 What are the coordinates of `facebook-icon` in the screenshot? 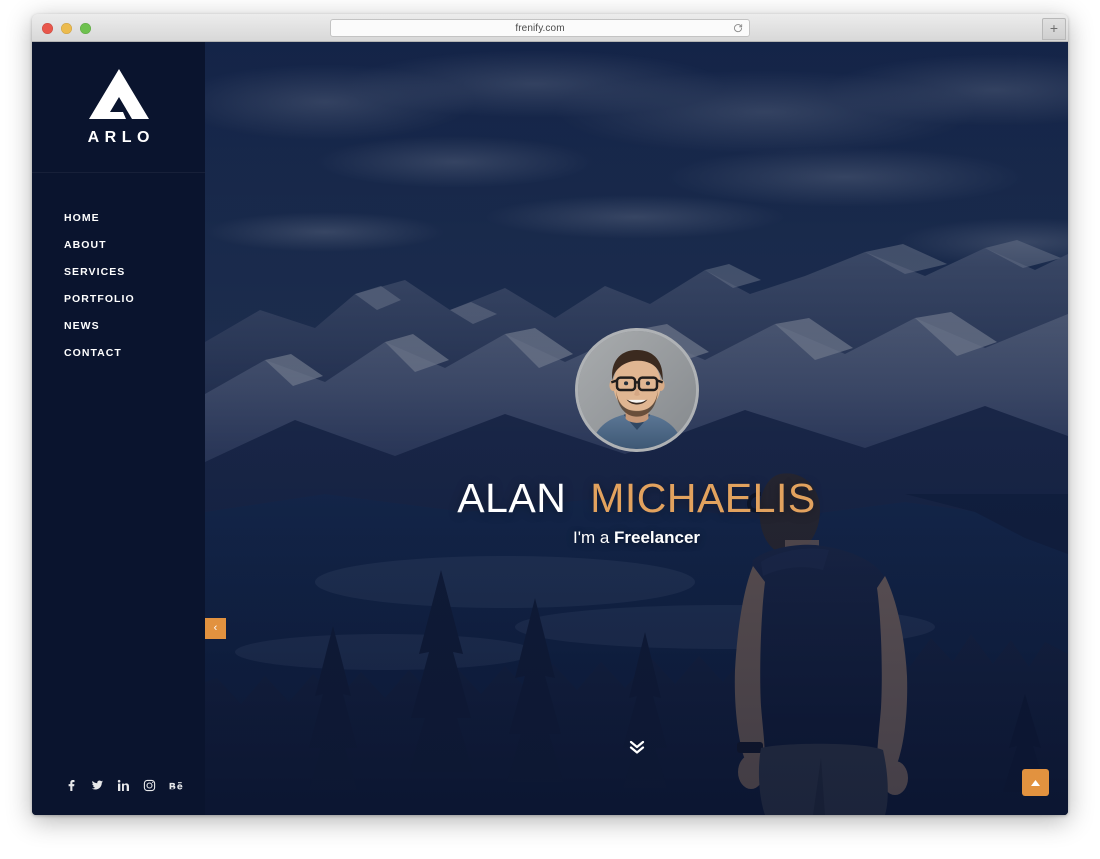 It's located at (71, 785).